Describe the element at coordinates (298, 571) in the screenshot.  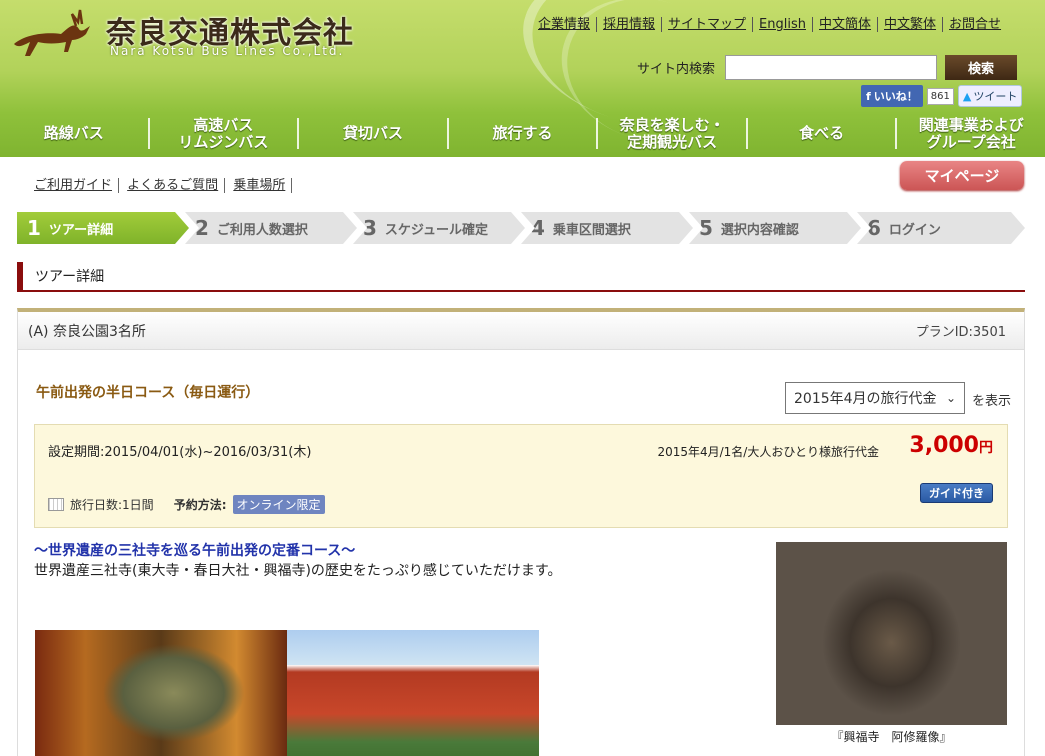
I see `course-description: 世界遺産三社寺(東大寺・春日大社・興福寺)の歴史をたっぷり感じていただけます。` at that location.